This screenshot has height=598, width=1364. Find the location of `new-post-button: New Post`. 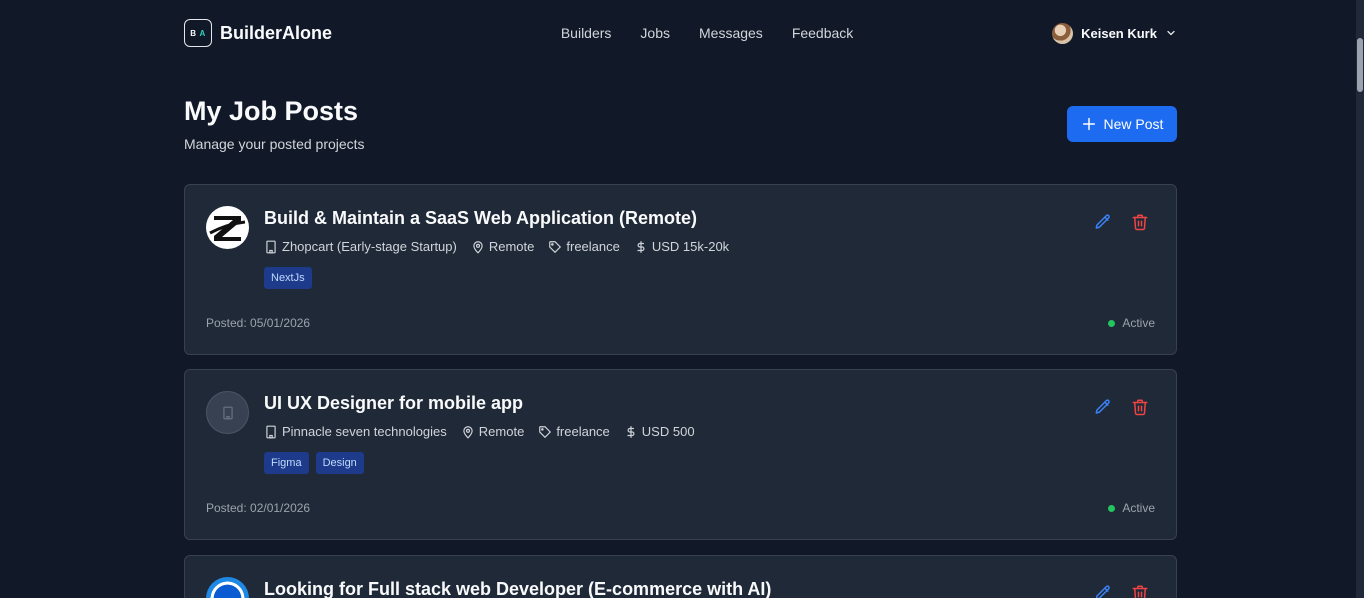

new-post-button: New Post is located at coordinates (1122, 124).